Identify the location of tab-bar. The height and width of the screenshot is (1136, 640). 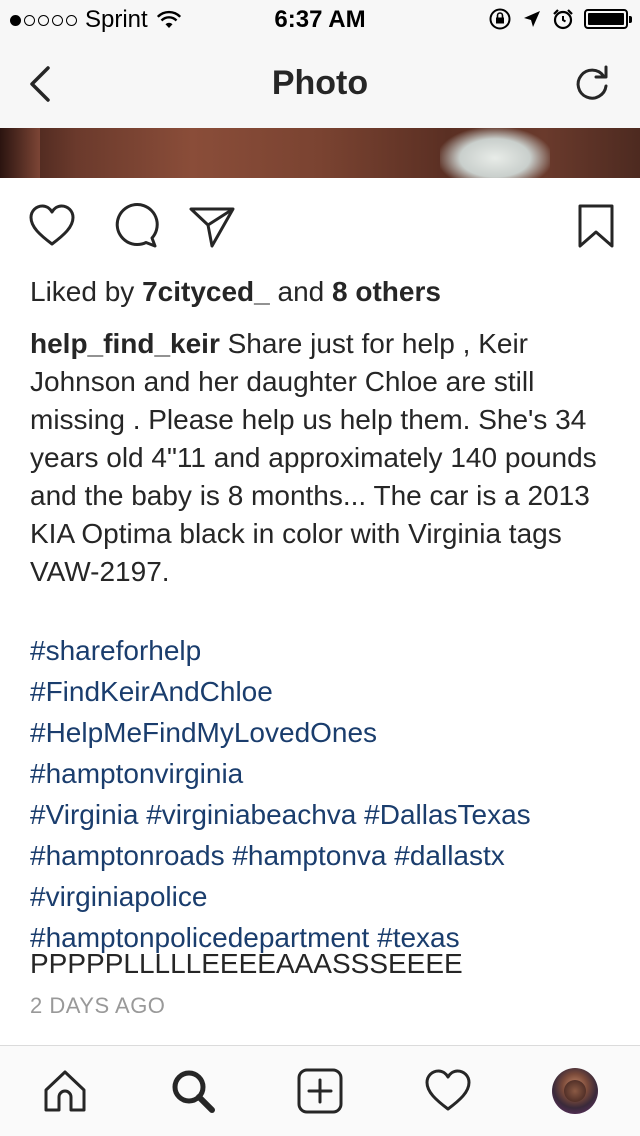
(320, 1090).